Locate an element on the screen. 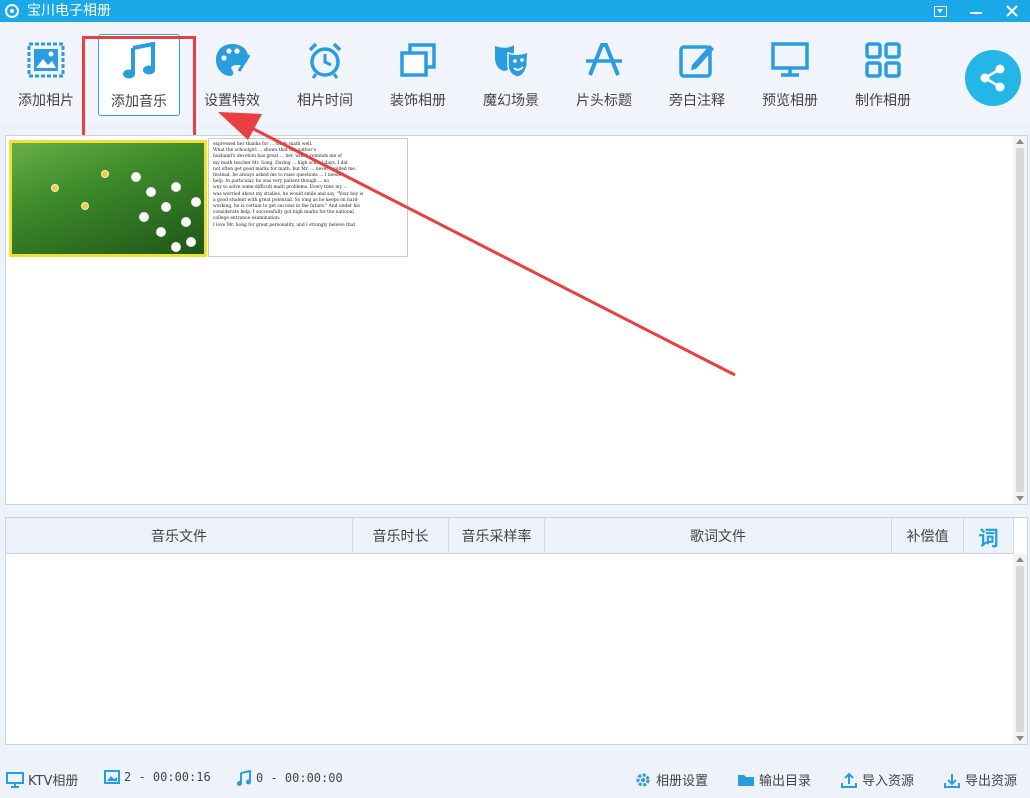 This screenshot has height=798, width=1030. window-controls is located at coordinates (976, 11).